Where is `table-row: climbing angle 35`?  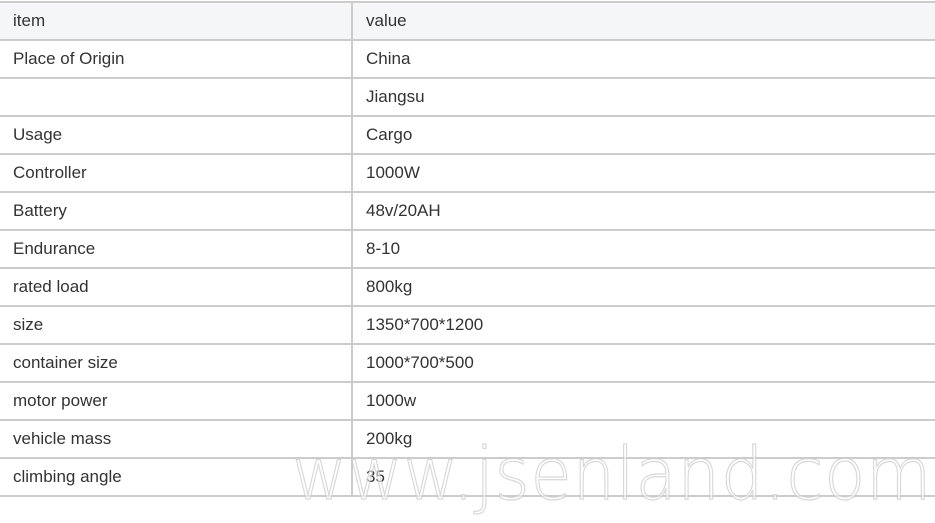
table-row: climbing angle 35 is located at coordinates (467, 477).